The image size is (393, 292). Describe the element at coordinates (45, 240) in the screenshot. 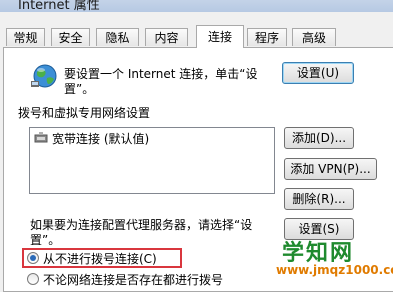

I see `proxy-description-line2: 置”。` at that location.